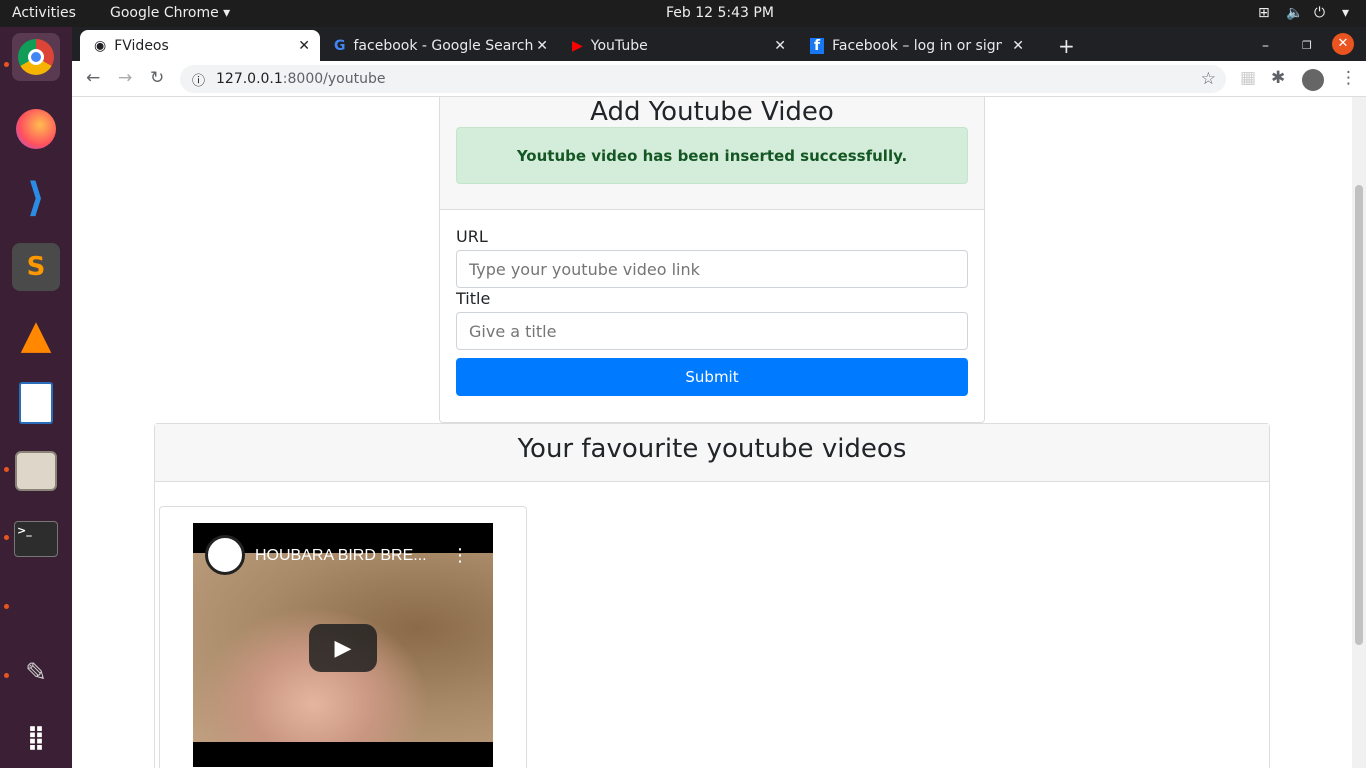 The height and width of the screenshot is (768, 1366). What do you see at coordinates (1359, 415) in the screenshot?
I see `scrollbar-thumb` at bounding box center [1359, 415].